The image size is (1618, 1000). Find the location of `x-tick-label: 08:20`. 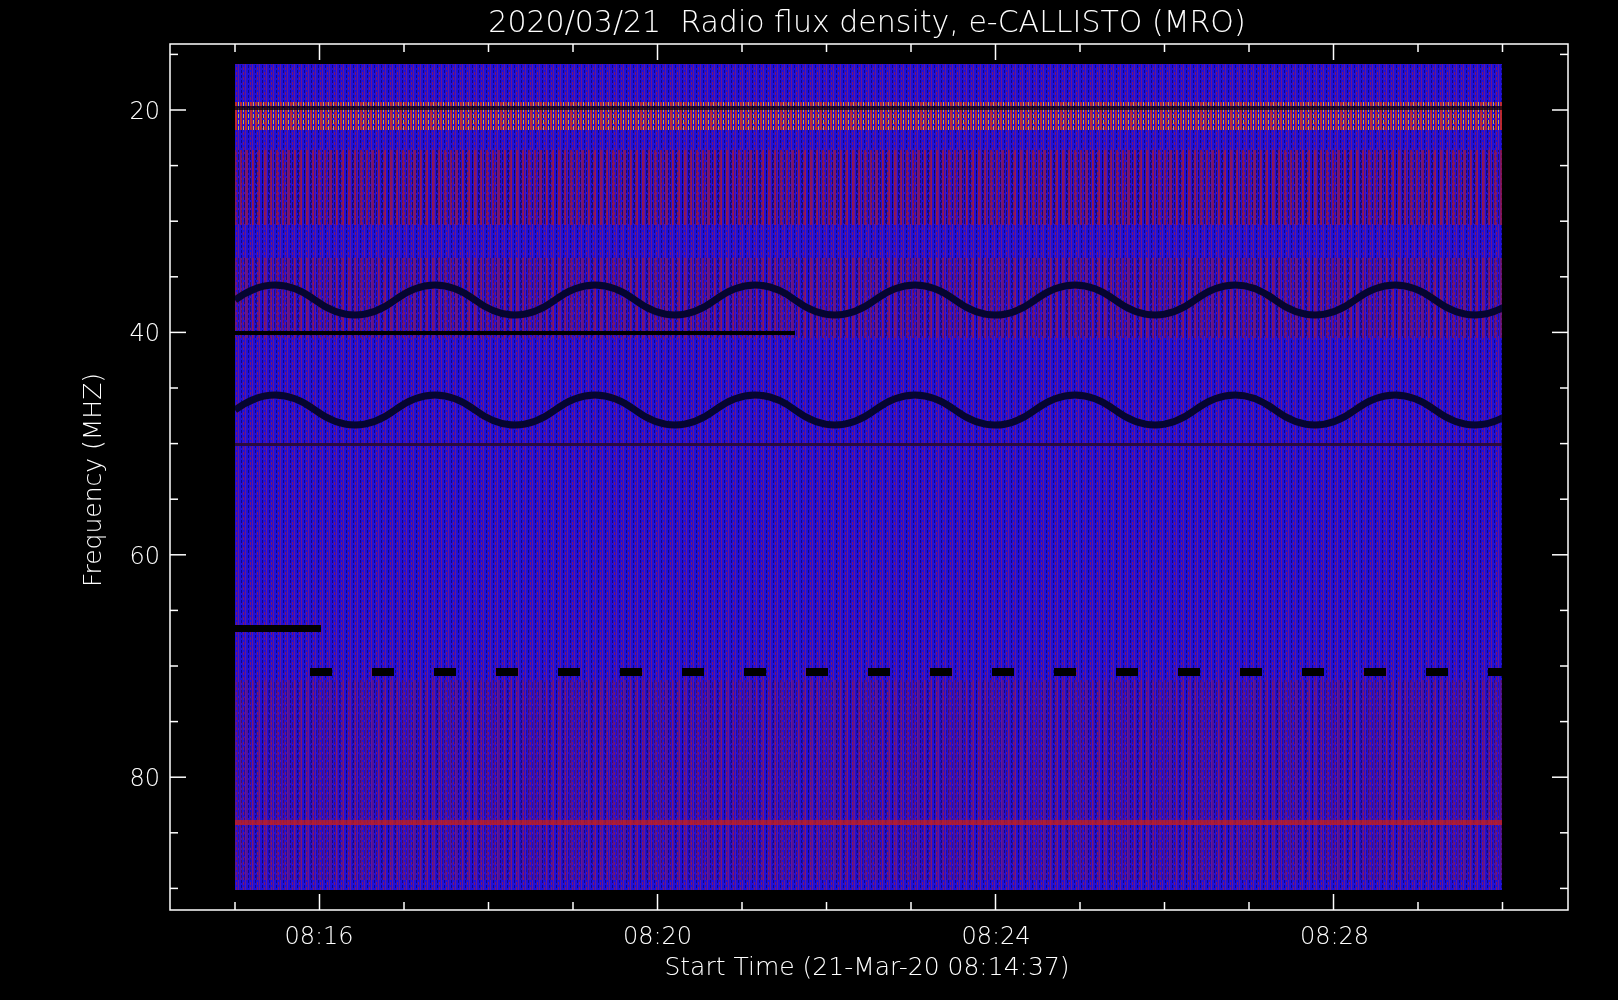

x-tick-label: 08:20 is located at coordinates (657, 936).